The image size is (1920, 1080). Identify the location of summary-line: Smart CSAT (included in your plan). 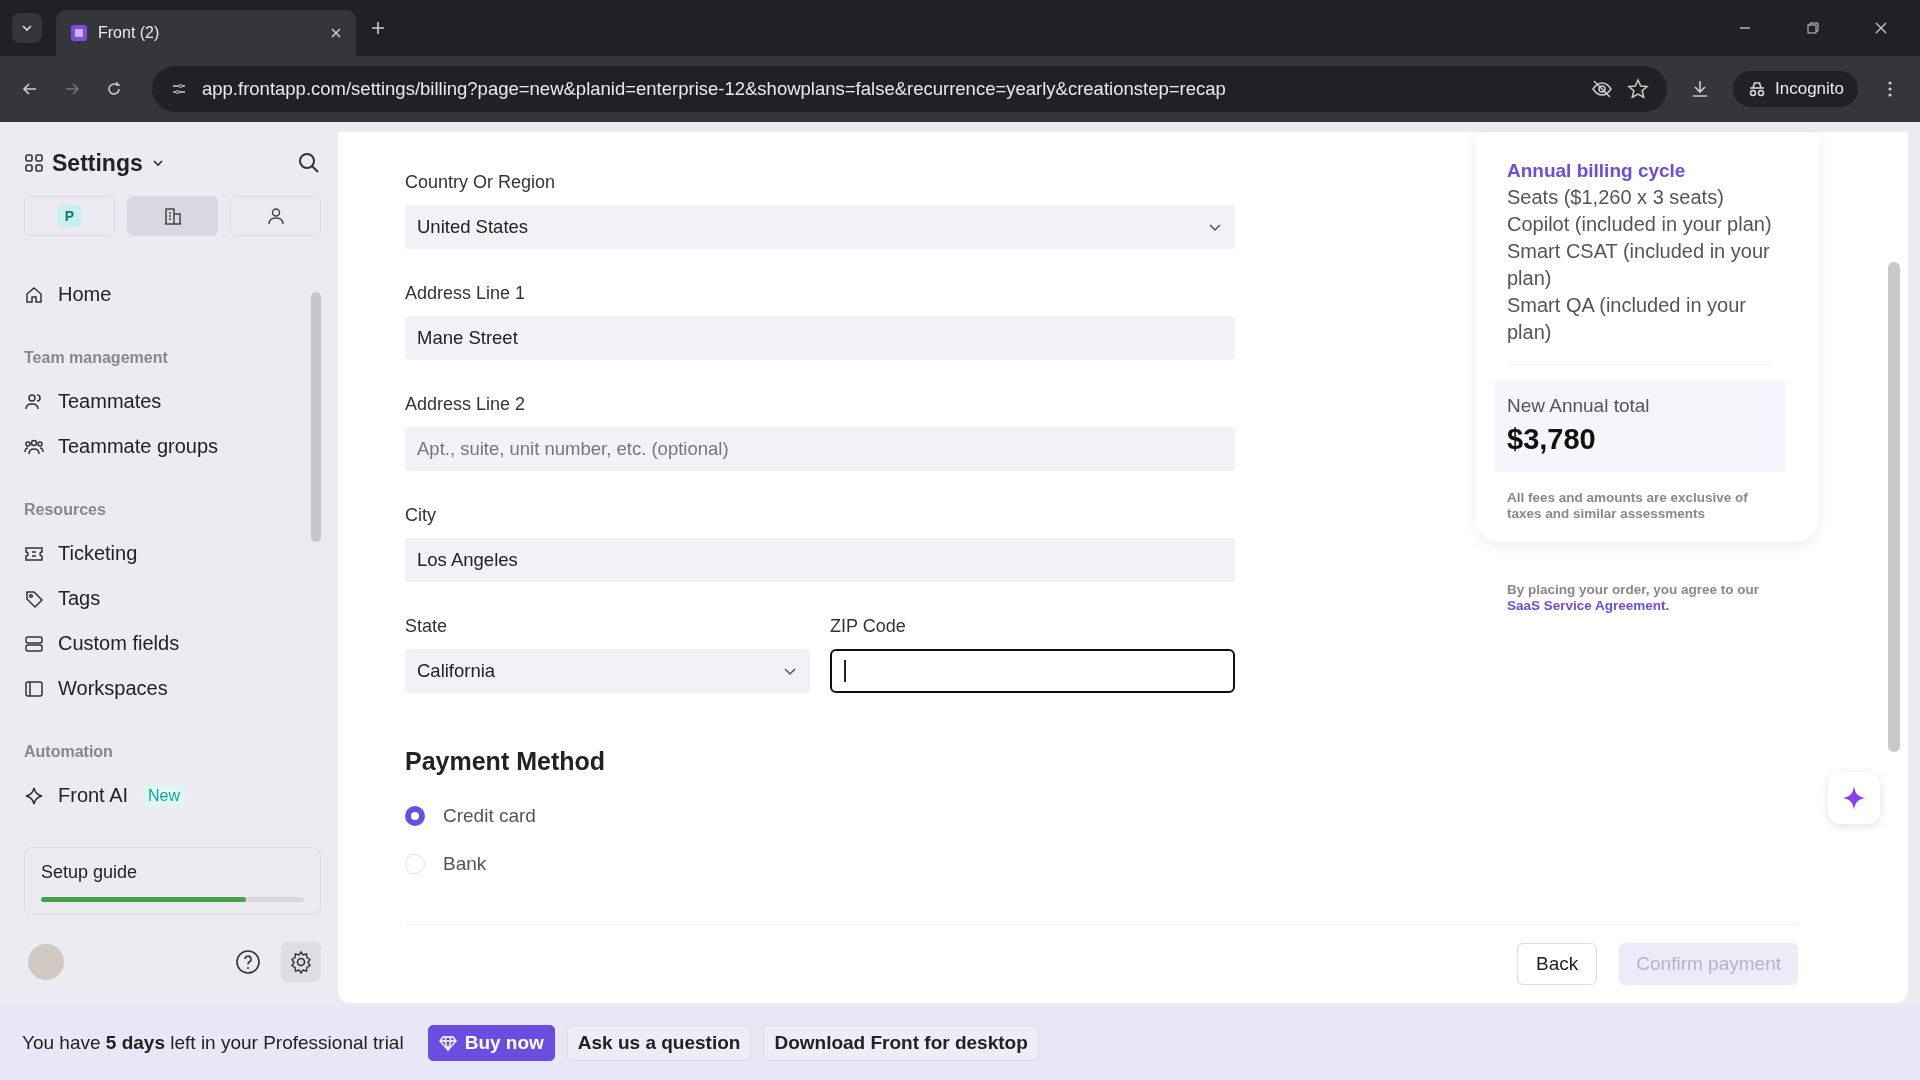
(1639, 265).